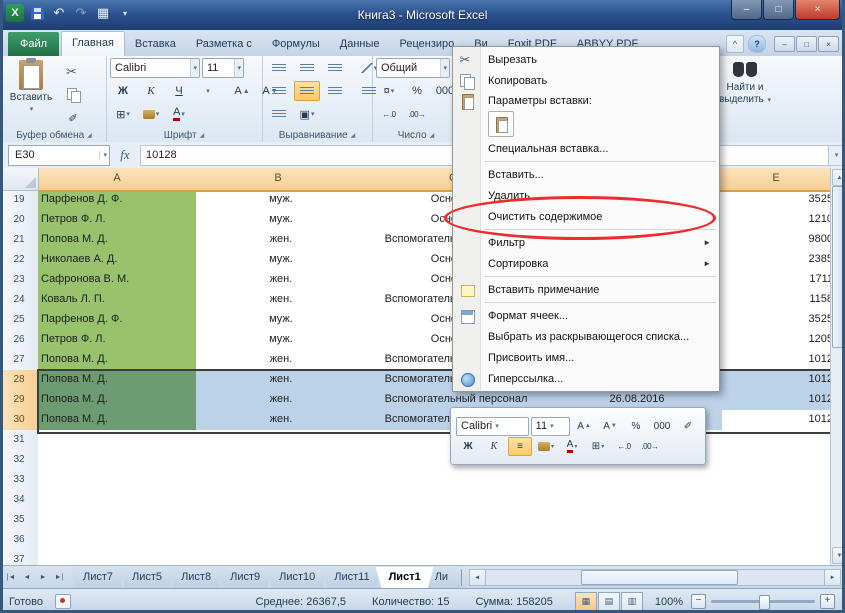 The height and width of the screenshot is (613, 845). What do you see at coordinates (779, 540) in the screenshot?
I see `cell-E36` at bounding box center [779, 540].